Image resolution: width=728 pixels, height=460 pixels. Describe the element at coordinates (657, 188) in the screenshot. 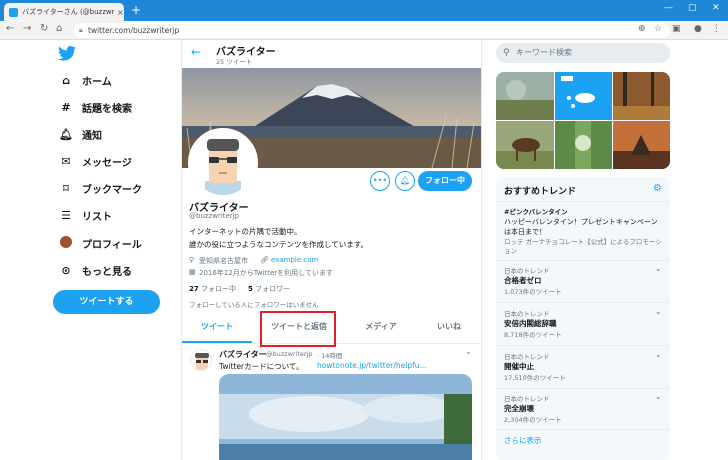

I see `gear-icon: ⚙` at that location.